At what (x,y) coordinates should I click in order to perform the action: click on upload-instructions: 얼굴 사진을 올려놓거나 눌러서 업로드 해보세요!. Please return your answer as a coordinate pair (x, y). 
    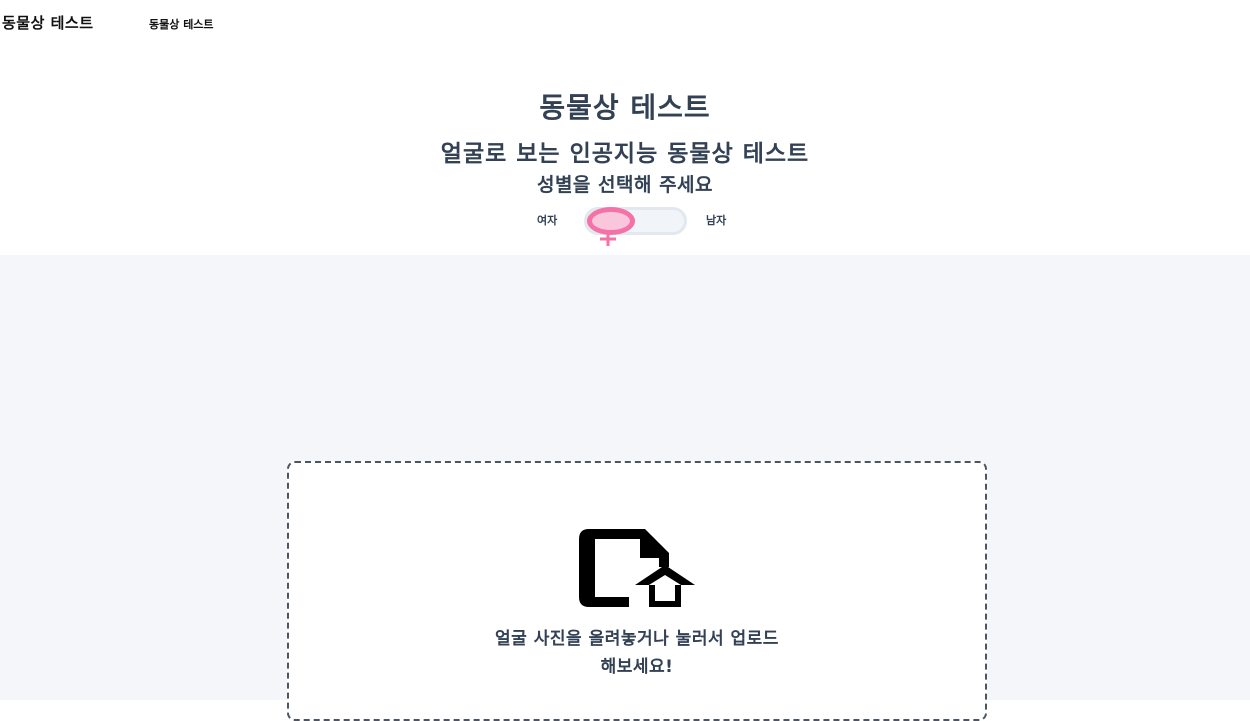
    Looking at the image, I should click on (637, 653).